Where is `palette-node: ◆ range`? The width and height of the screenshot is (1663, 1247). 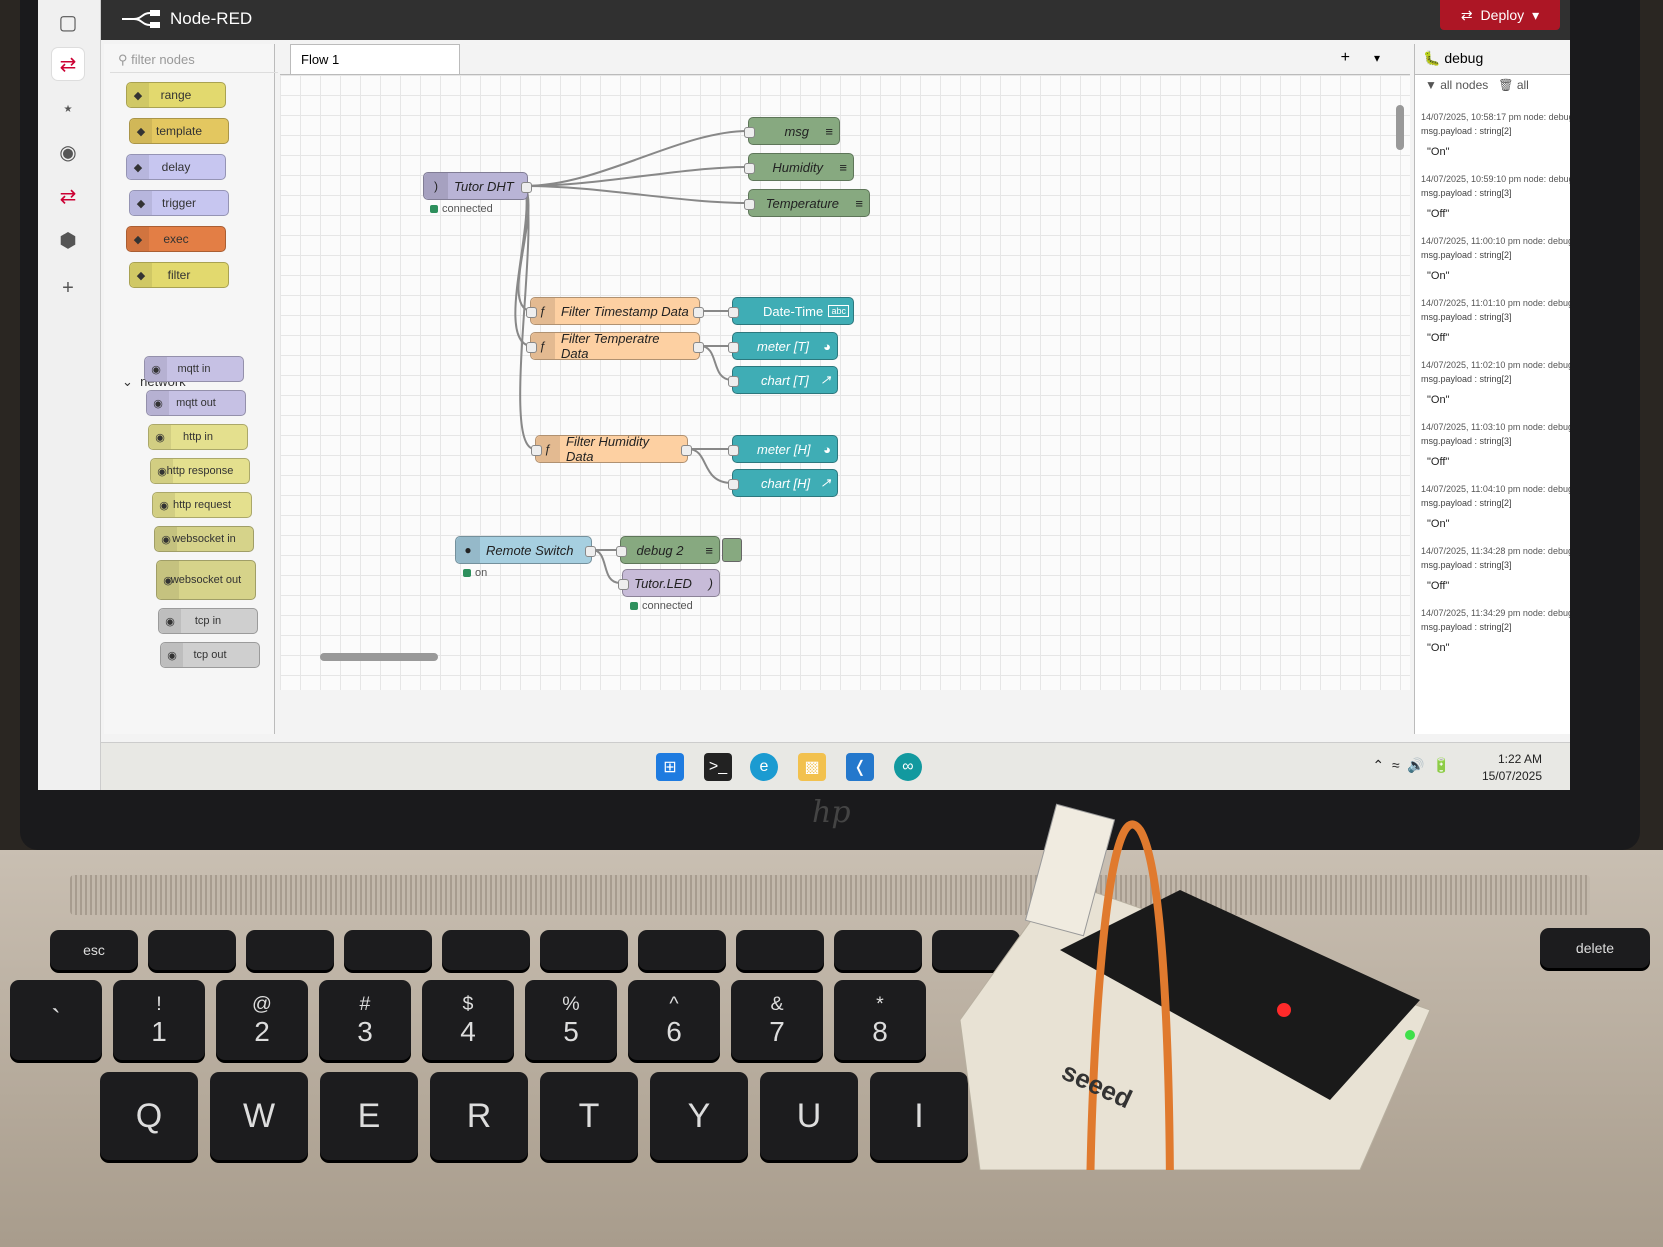
palette-node: ◆ range is located at coordinates (176, 95).